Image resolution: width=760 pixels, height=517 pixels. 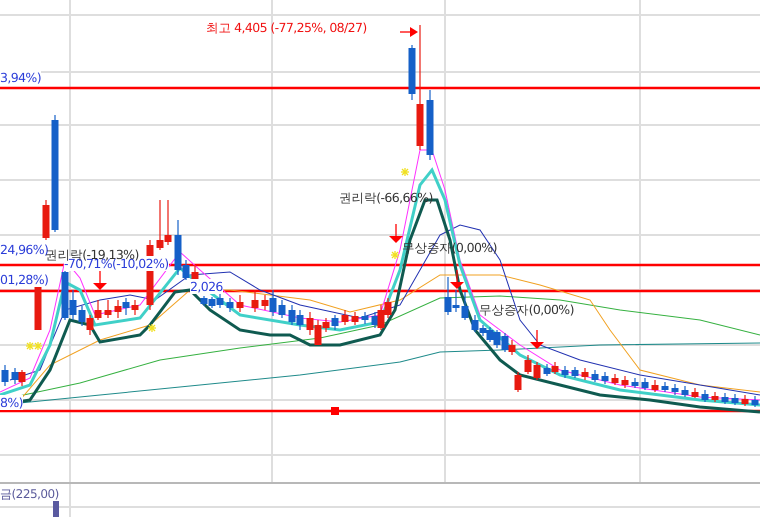 What do you see at coordinates (206, 286) in the screenshot?
I see `chart-annotation: 2,026` at bounding box center [206, 286].